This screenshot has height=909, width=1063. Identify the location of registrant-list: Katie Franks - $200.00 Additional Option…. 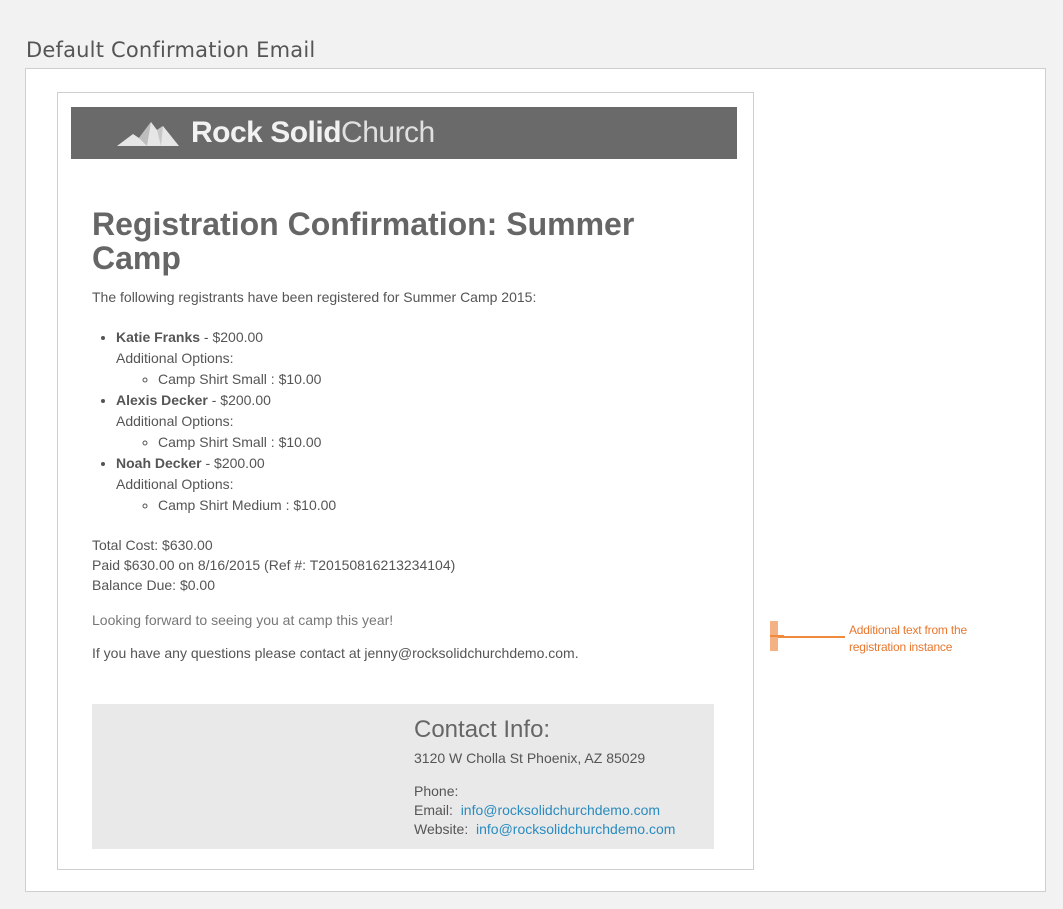
(402, 421).